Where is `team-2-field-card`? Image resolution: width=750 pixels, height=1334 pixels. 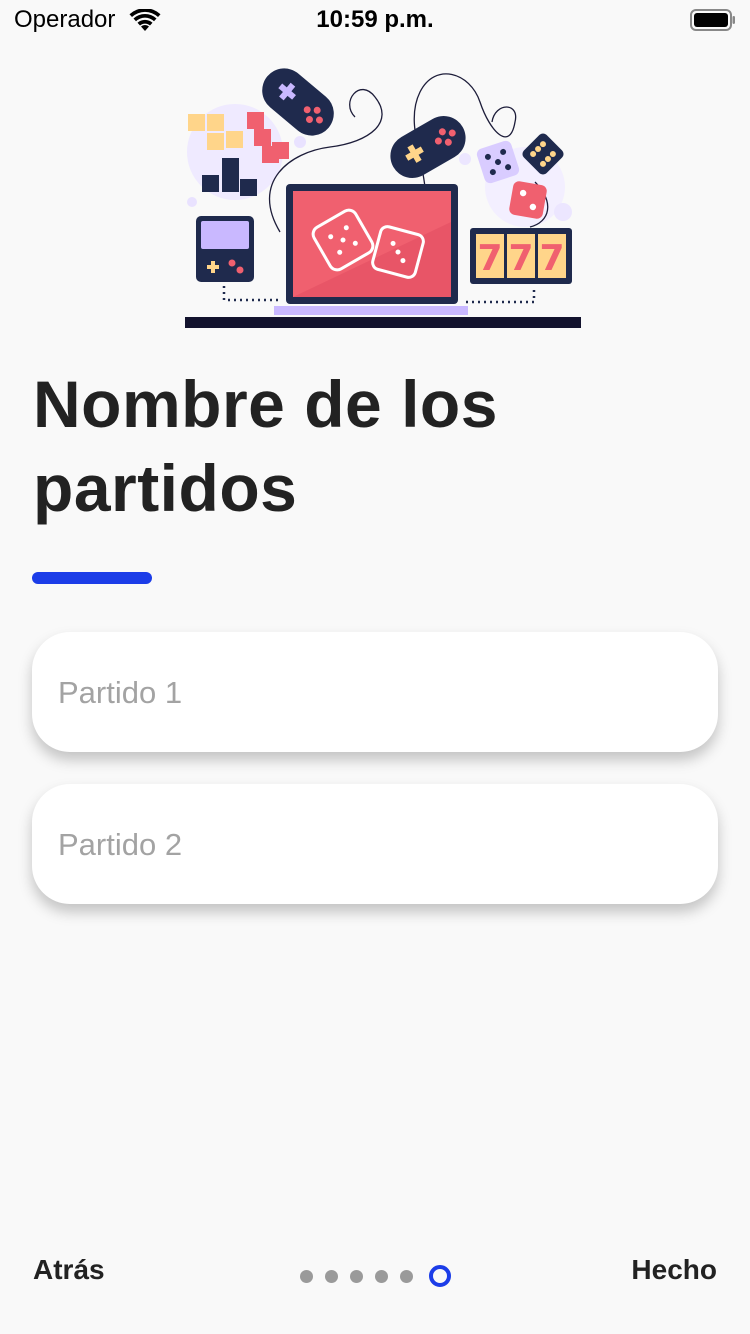 team-2-field-card is located at coordinates (375, 845).